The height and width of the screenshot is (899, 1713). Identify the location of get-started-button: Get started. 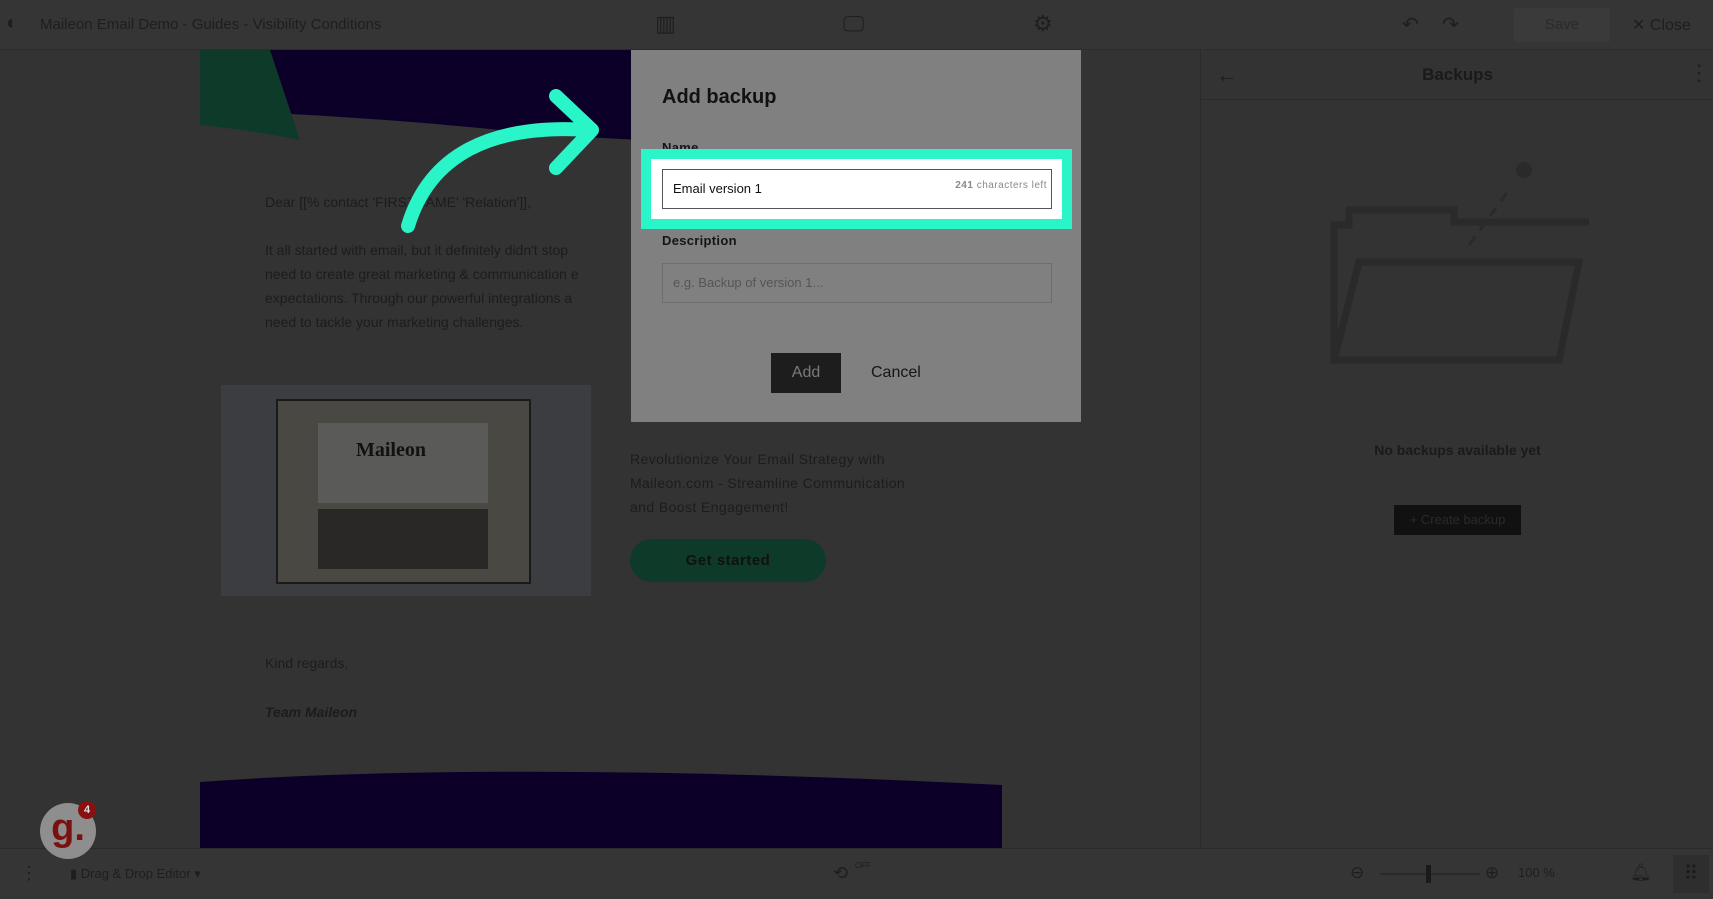
(728, 560).